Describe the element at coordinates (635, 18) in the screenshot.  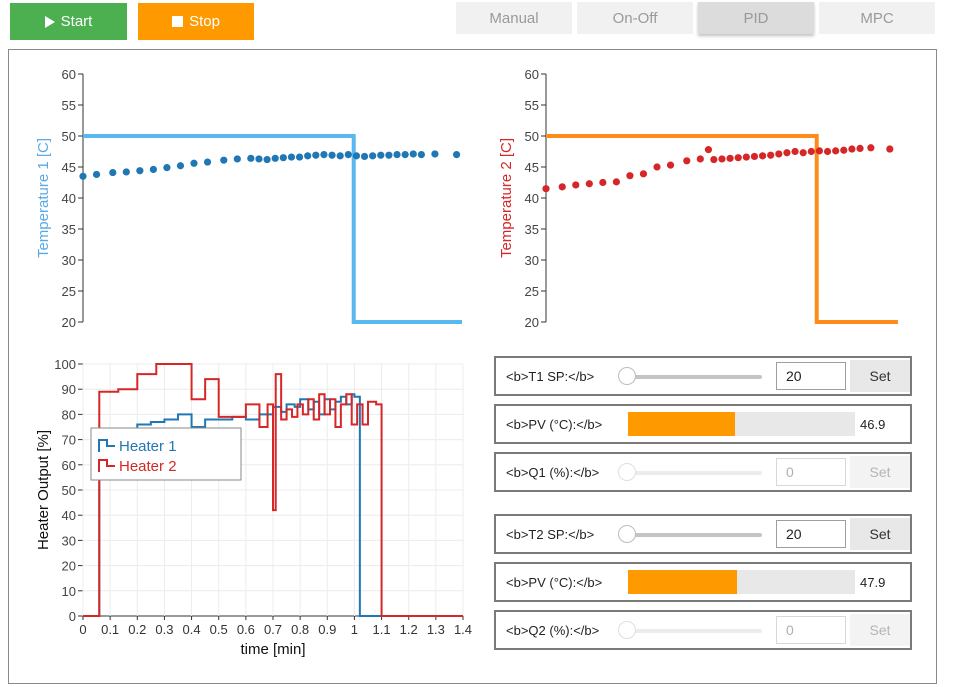
I see `tab-on-off: On-Off` at that location.